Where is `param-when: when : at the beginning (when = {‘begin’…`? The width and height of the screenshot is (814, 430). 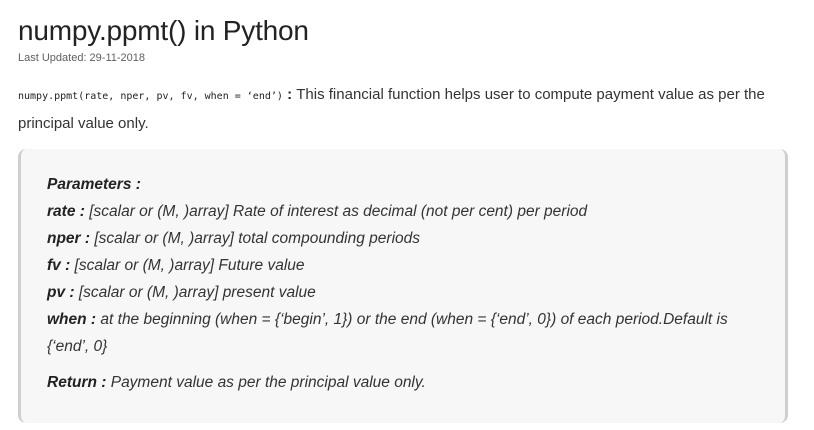 param-when: when : at the beginning (when = {‘begin’… is located at coordinates (402, 333).